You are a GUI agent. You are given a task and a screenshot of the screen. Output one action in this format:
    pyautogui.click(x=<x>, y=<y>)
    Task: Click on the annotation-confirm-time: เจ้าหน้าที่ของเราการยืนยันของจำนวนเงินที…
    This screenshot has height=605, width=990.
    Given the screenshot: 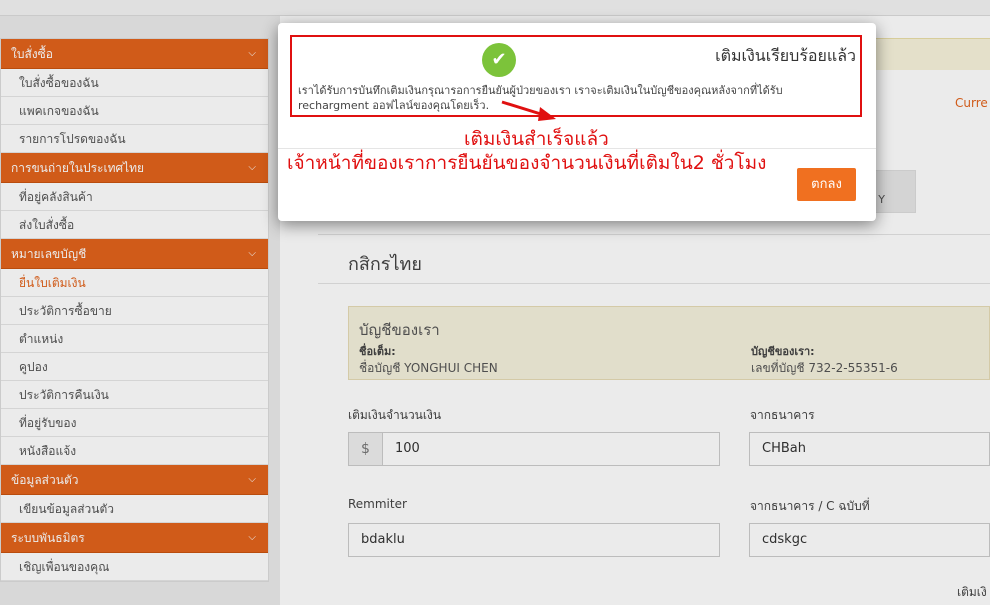 What is the action you would take?
    pyautogui.click(x=527, y=163)
    